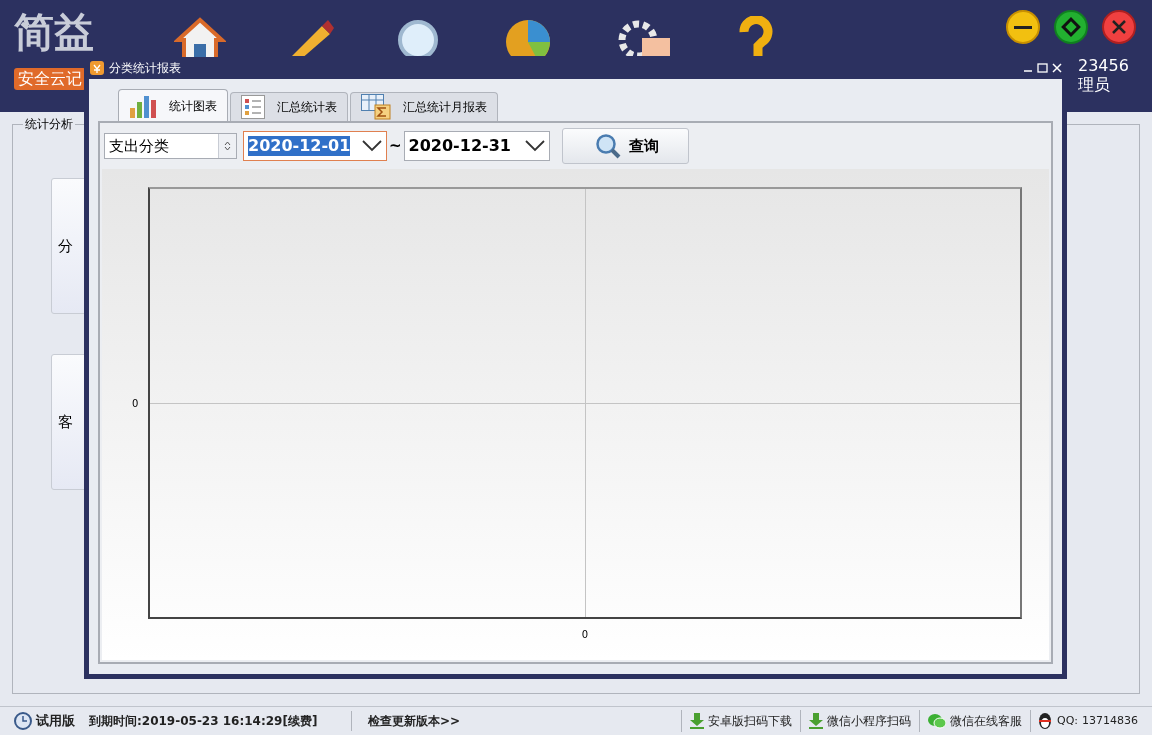  What do you see at coordinates (1042, 68) in the screenshot?
I see `maximize-icon` at bounding box center [1042, 68].